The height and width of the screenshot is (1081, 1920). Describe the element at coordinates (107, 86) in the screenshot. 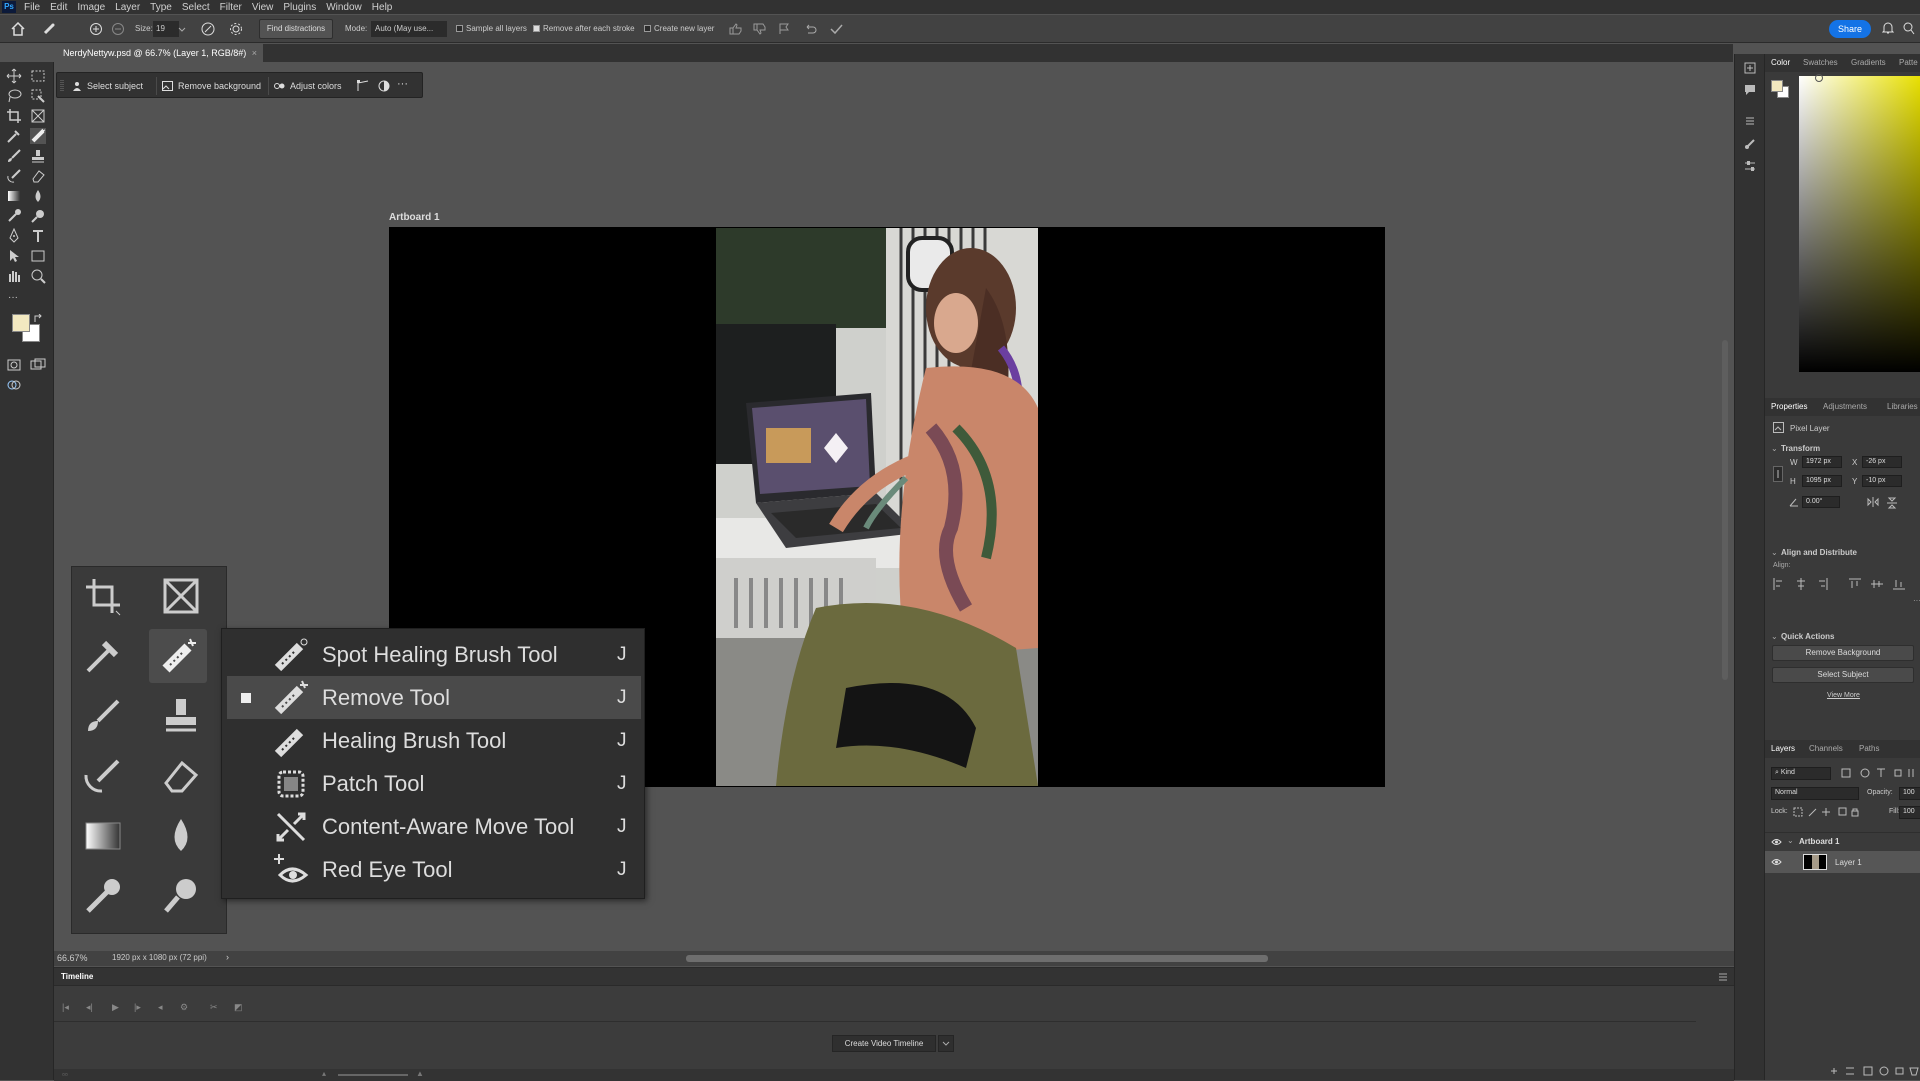

I see `select-subject-button: Select subject` at that location.